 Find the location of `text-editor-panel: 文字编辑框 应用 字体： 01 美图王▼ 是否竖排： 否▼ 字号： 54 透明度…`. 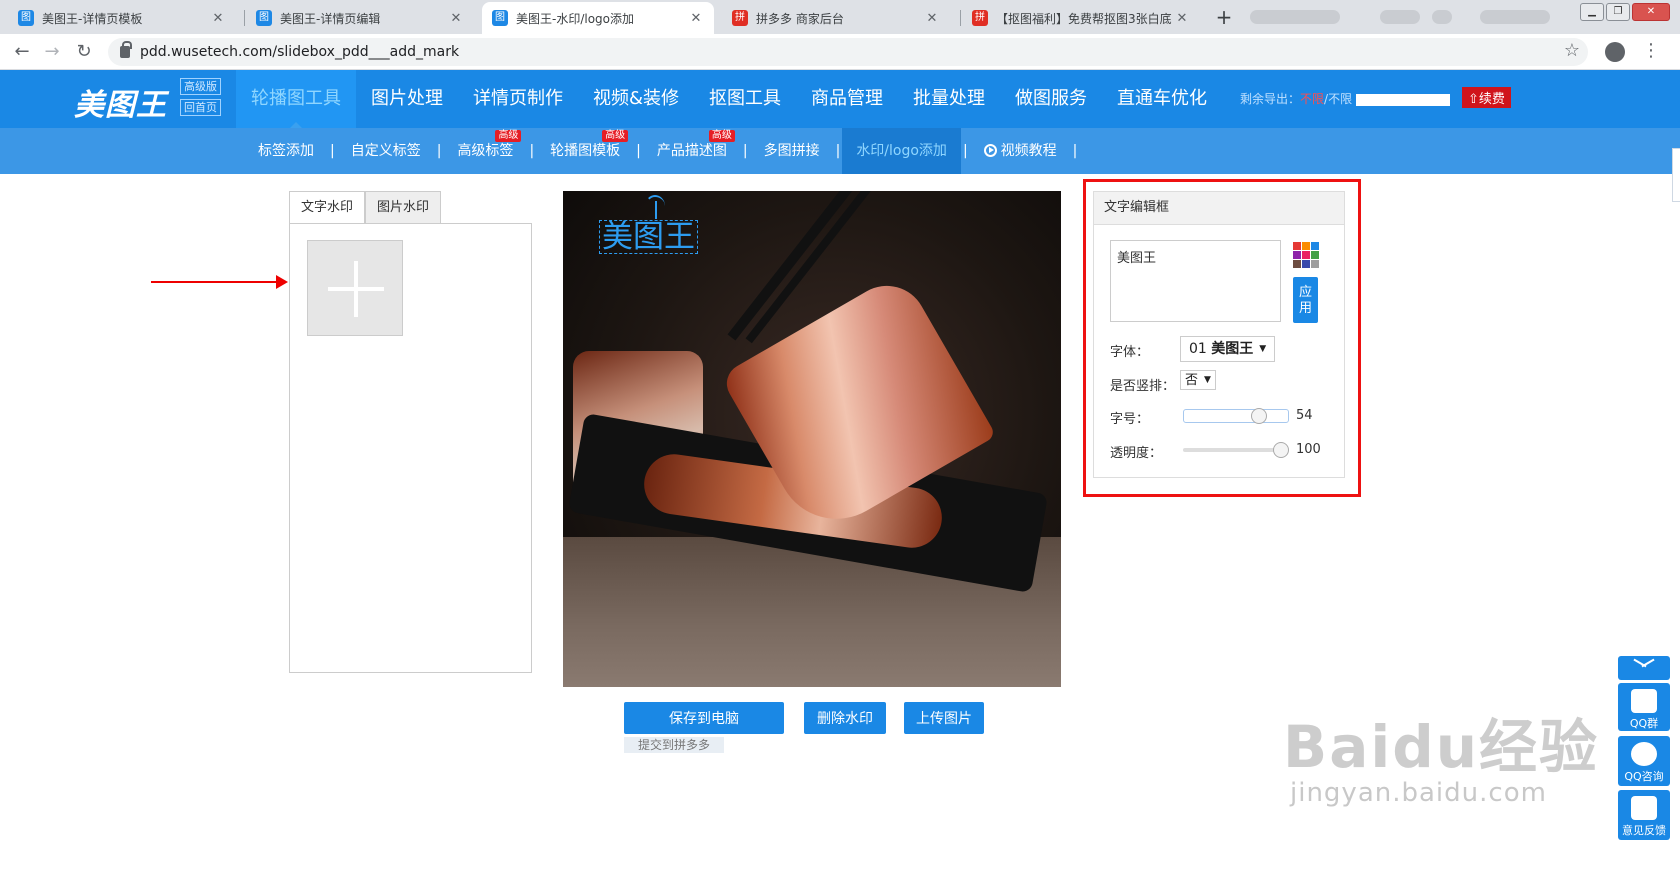

text-editor-panel: 文字编辑框 应用 字体： 01 美图王▼ 是否竖排： 否▼ 字号： 54 透明度… is located at coordinates (1219, 334).